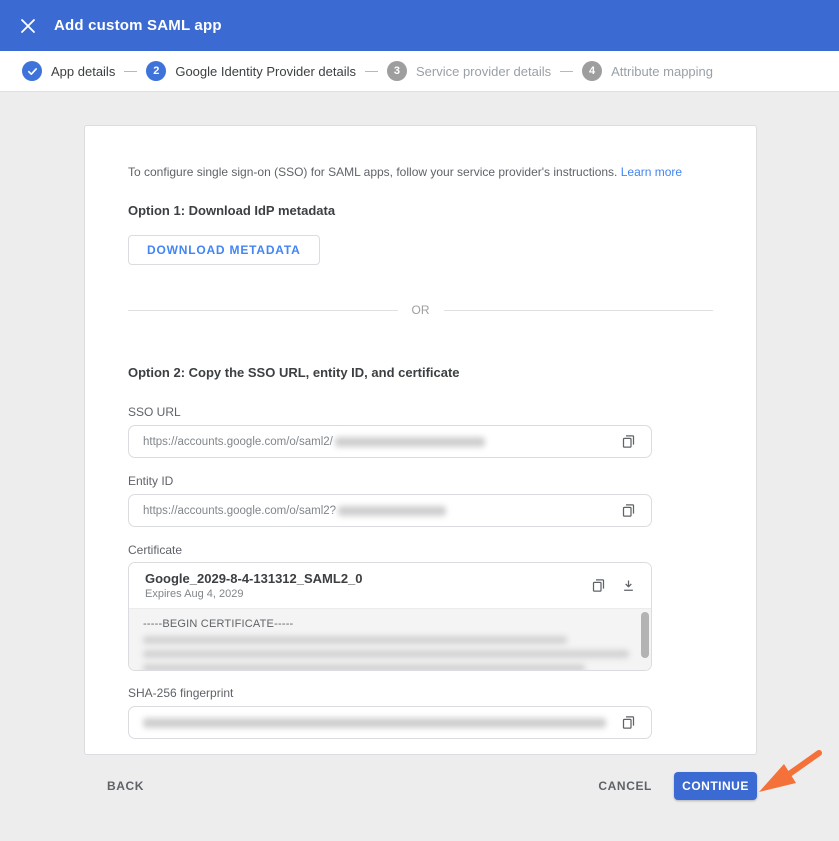  What do you see at coordinates (625, 786) in the screenshot?
I see `cancel-button: CANCEL` at bounding box center [625, 786].